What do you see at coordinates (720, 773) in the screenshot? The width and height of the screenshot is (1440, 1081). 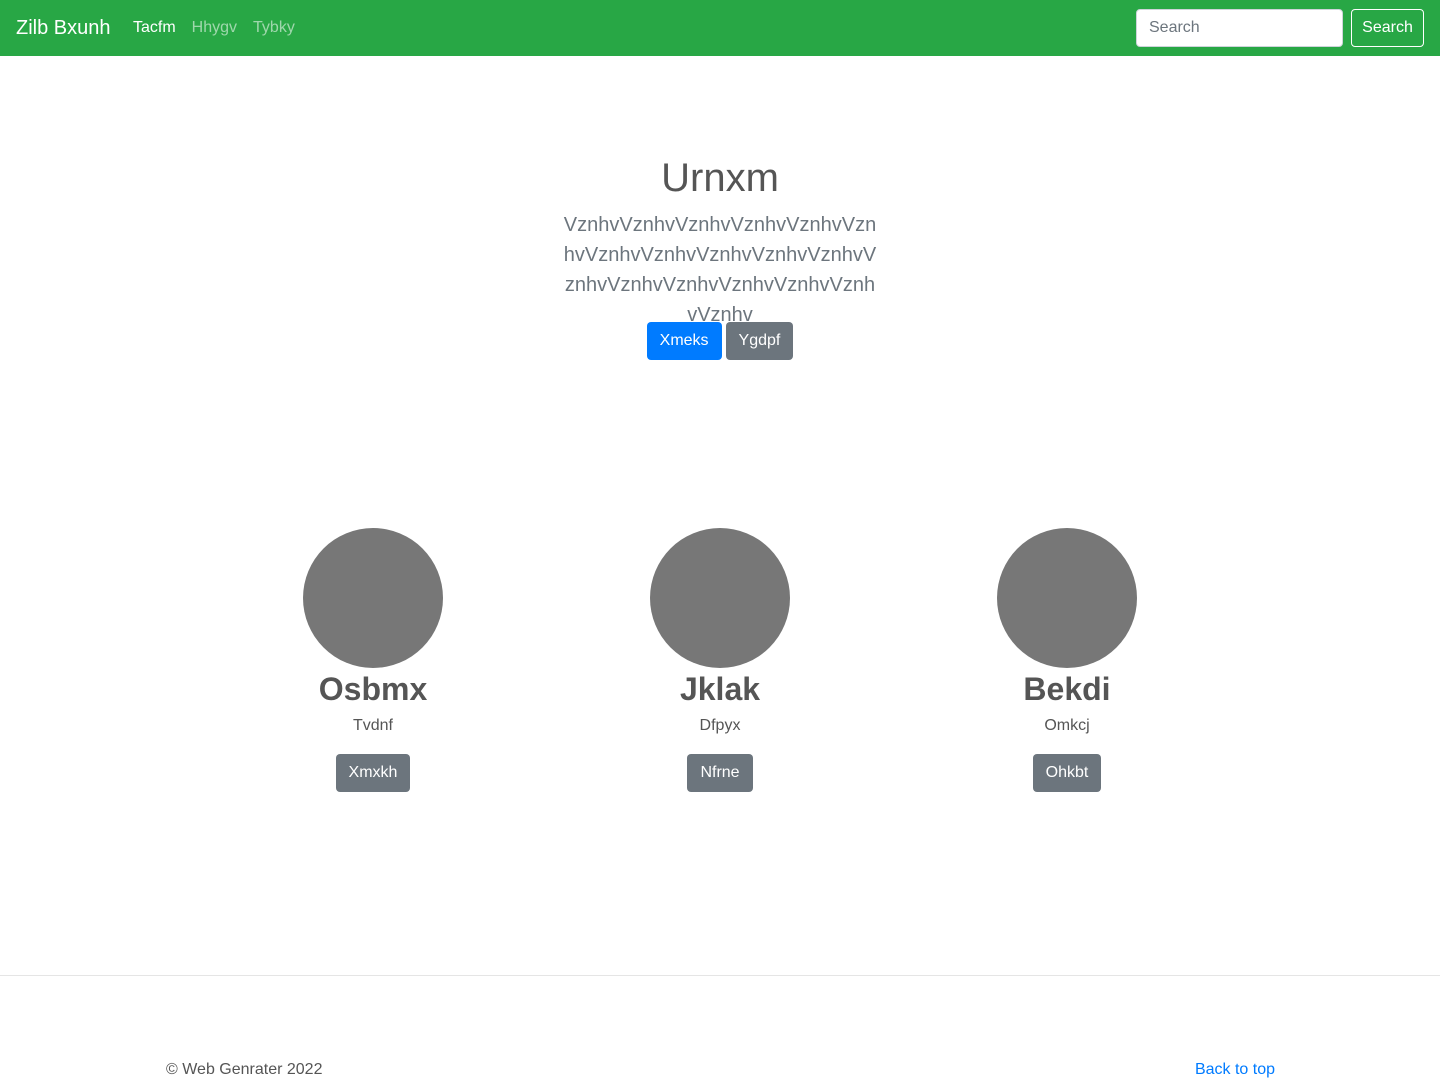 I see `card-button: Nfrne` at bounding box center [720, 773].